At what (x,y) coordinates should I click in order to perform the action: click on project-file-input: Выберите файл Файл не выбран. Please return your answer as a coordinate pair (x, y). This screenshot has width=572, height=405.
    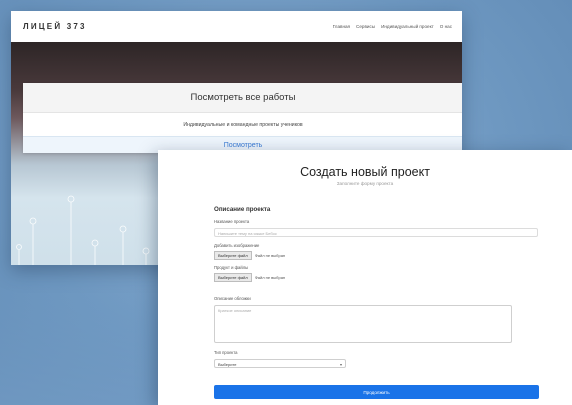
    Looking at the image, I should click on (250, 277).